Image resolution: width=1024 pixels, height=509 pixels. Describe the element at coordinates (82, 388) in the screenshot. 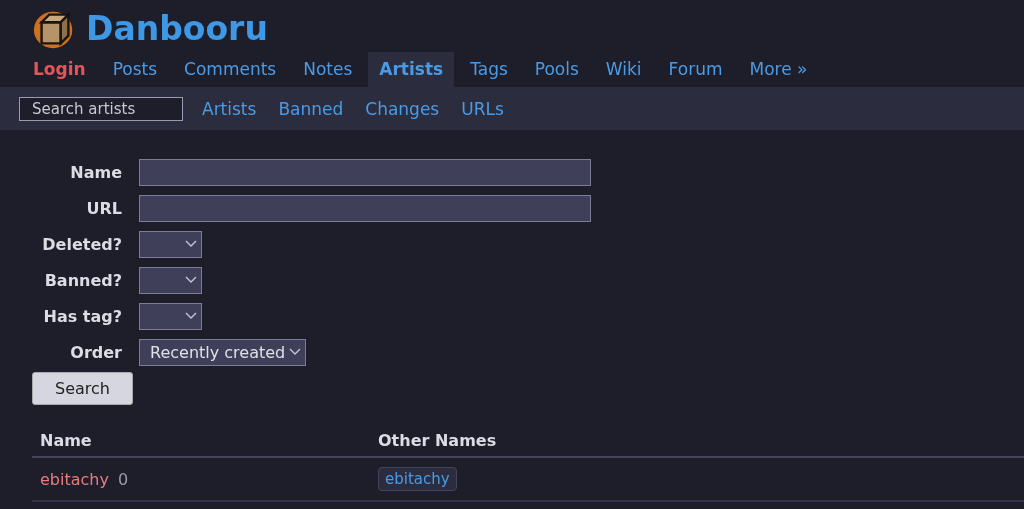

I see `search-button: Search` at that location.